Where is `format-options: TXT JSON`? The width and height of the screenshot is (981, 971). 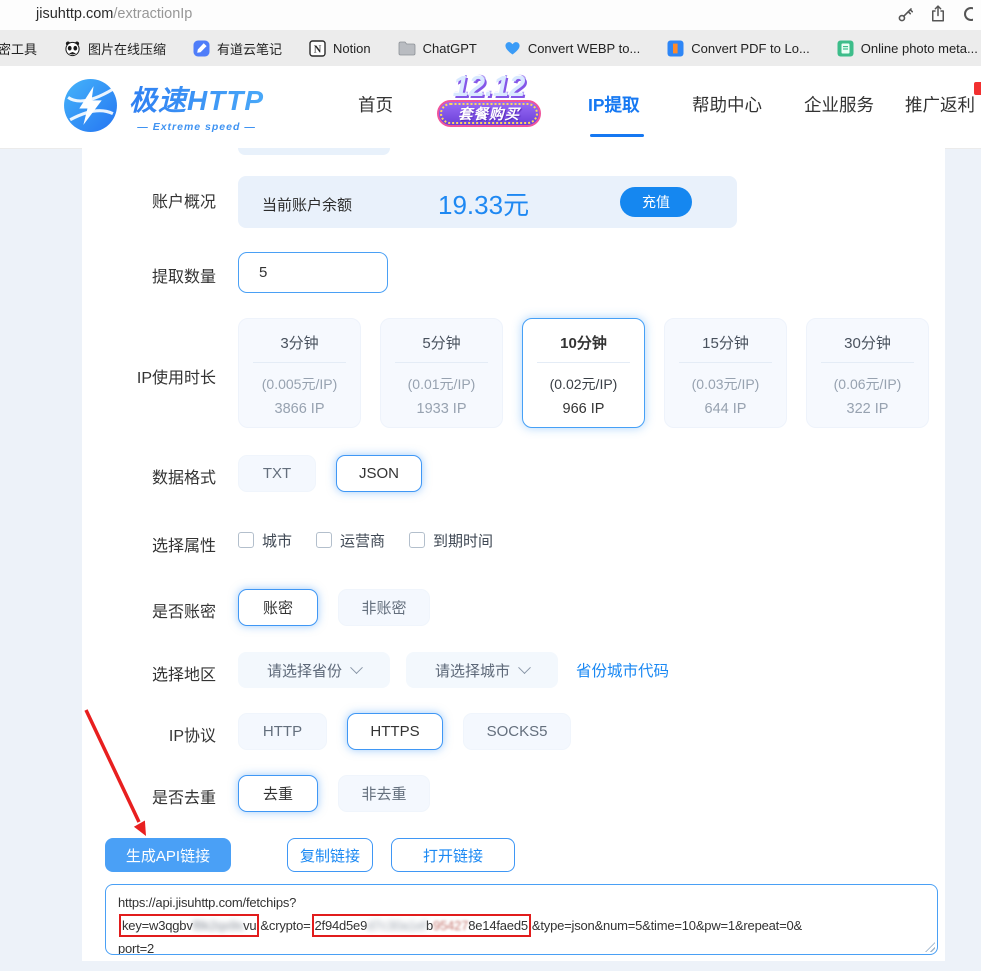 format-options: TXT JSON is located at coordinates (330, 473).